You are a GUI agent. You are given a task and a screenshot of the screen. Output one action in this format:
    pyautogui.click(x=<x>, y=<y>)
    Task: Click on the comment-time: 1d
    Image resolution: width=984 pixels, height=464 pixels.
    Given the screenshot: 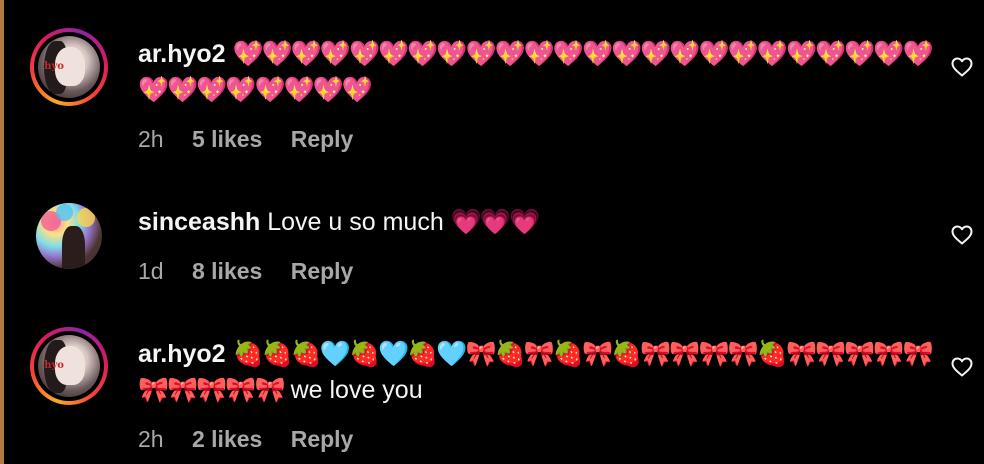 What is the action you would take?
    pyautogui.click(x=151, y=271)
    